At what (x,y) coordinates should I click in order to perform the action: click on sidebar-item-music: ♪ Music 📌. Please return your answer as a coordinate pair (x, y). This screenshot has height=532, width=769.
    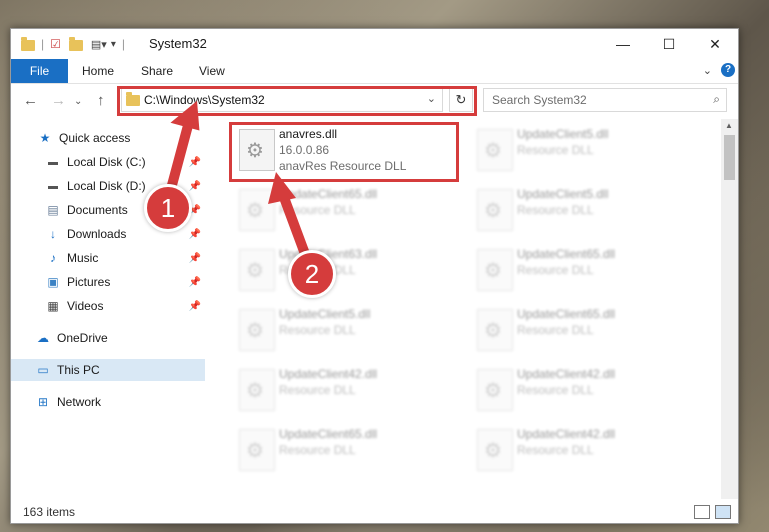
    Looking at the image, I should click on (108, 258).